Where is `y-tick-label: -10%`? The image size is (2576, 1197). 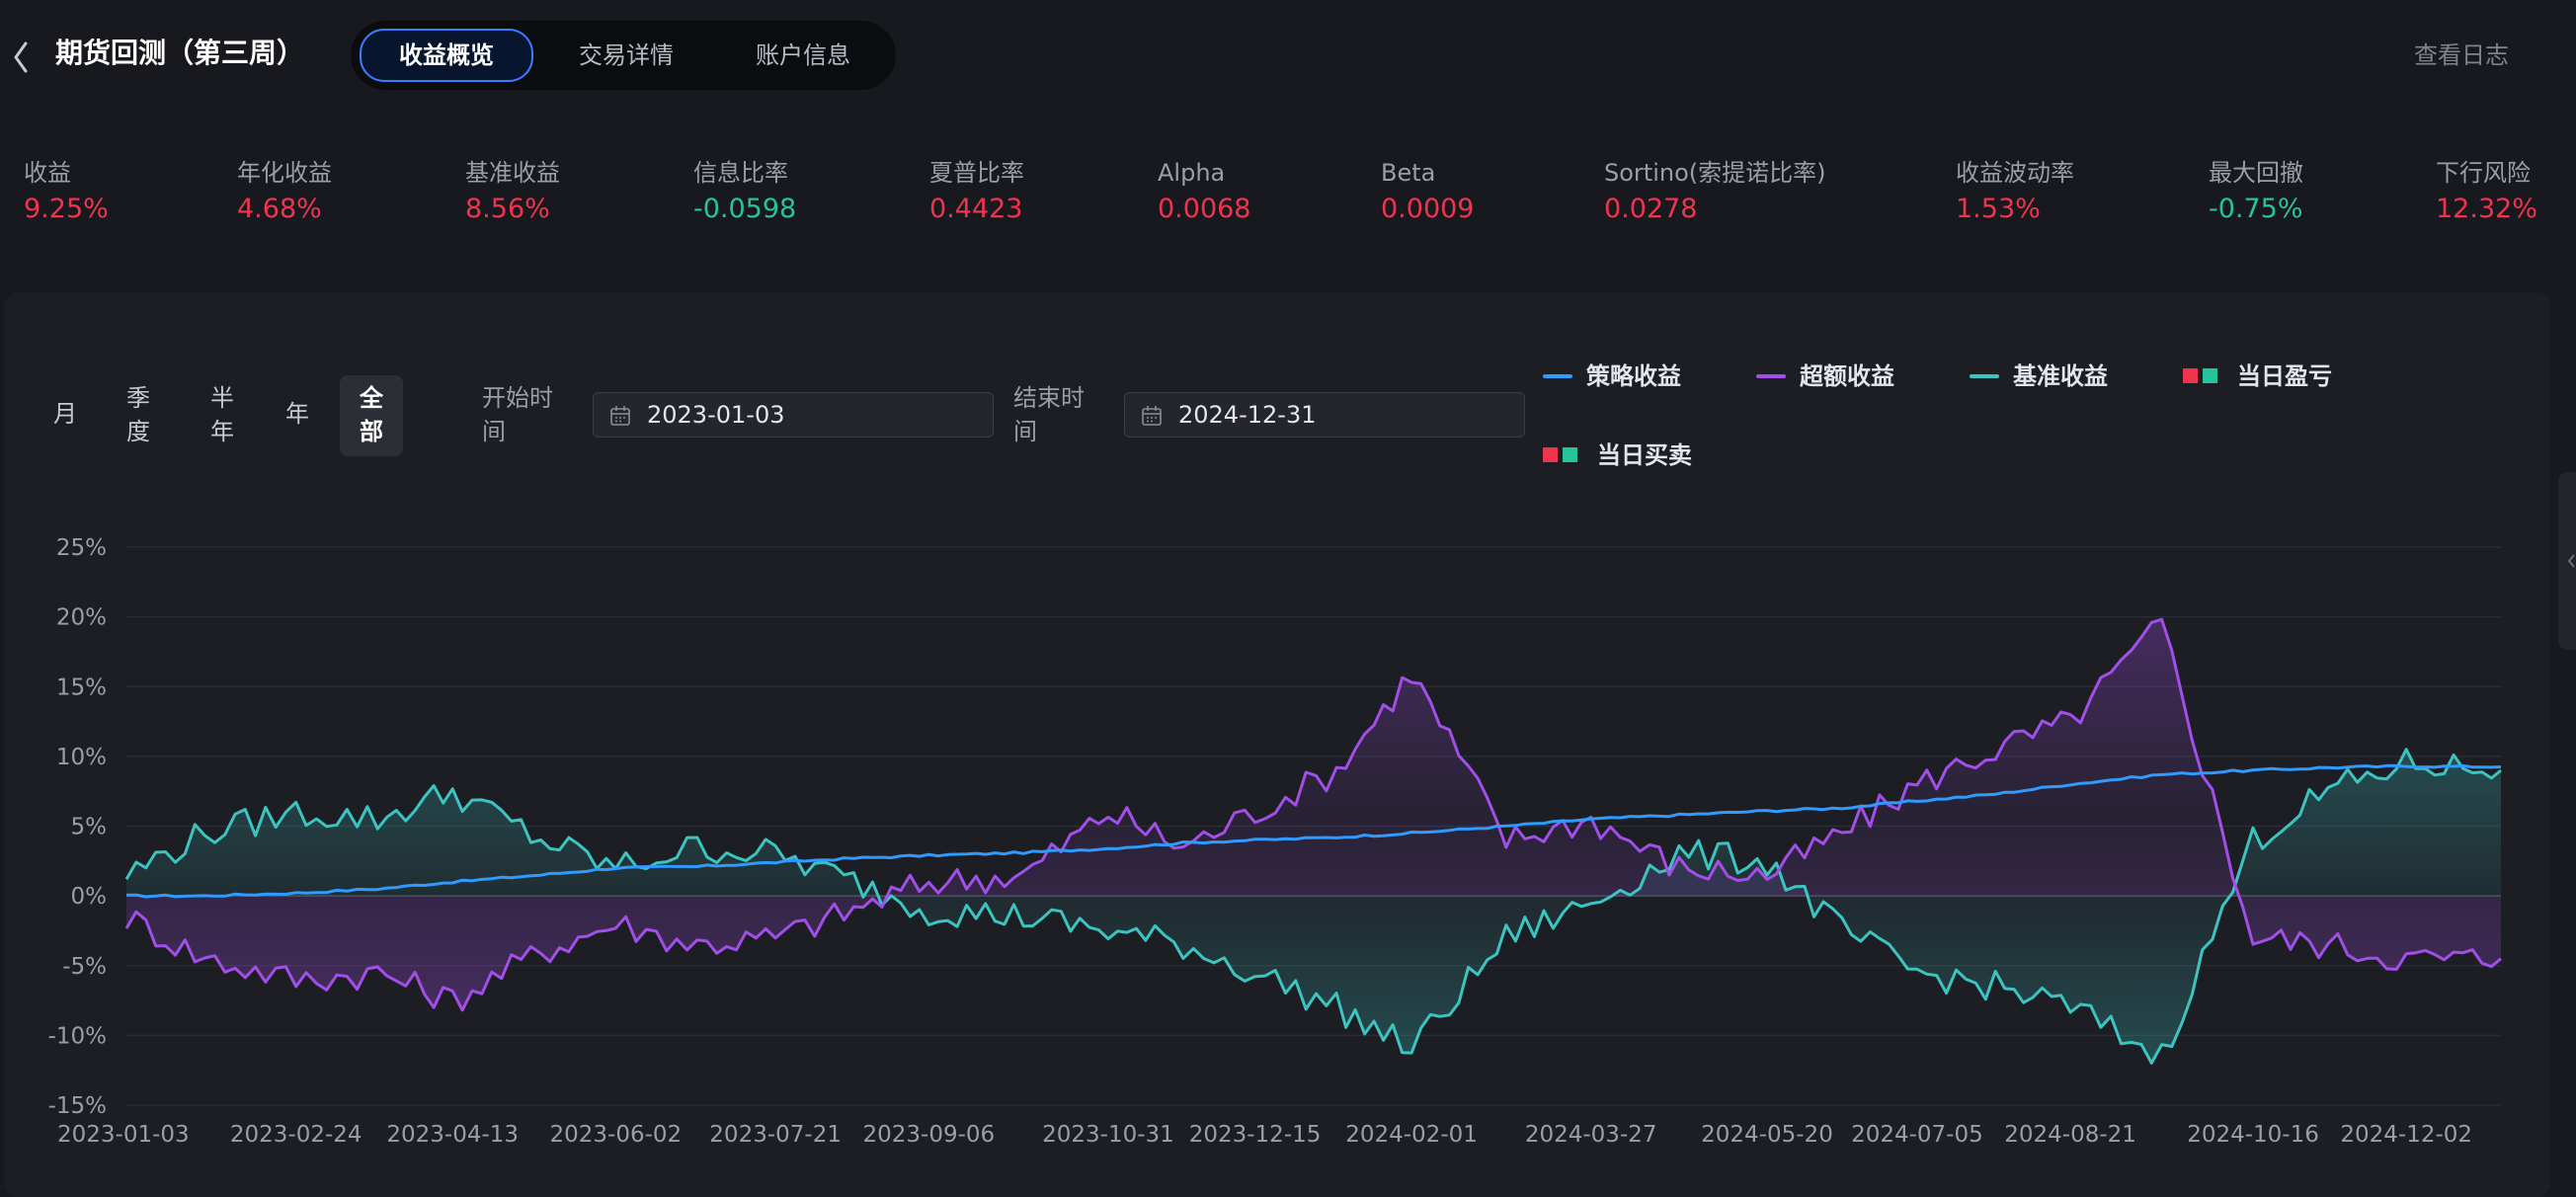
y-tick-label: -10% is located at coordinates (77, 1036).